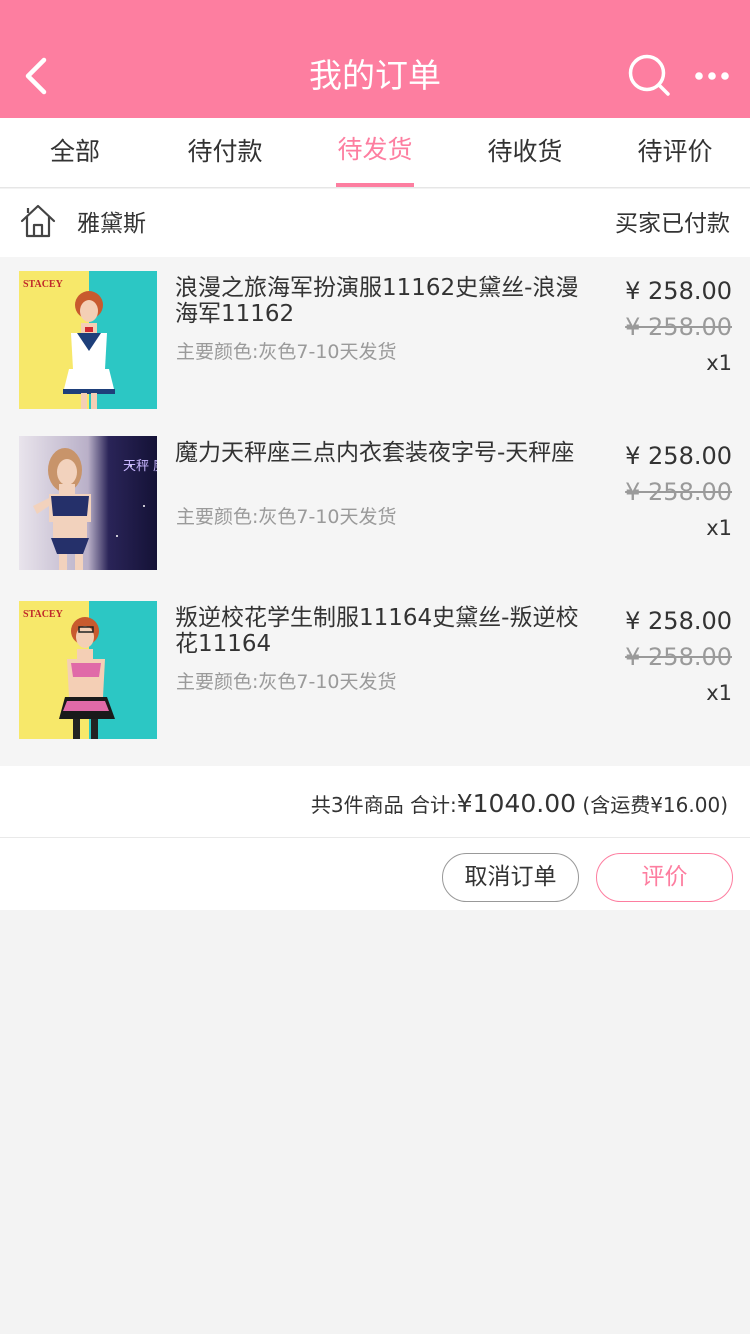 This screenshot has width=750, height=1334. Describe the element at coordinates (140, 466) in the screenshot. I see `brand-logo: 天秤 魔力` at that location.